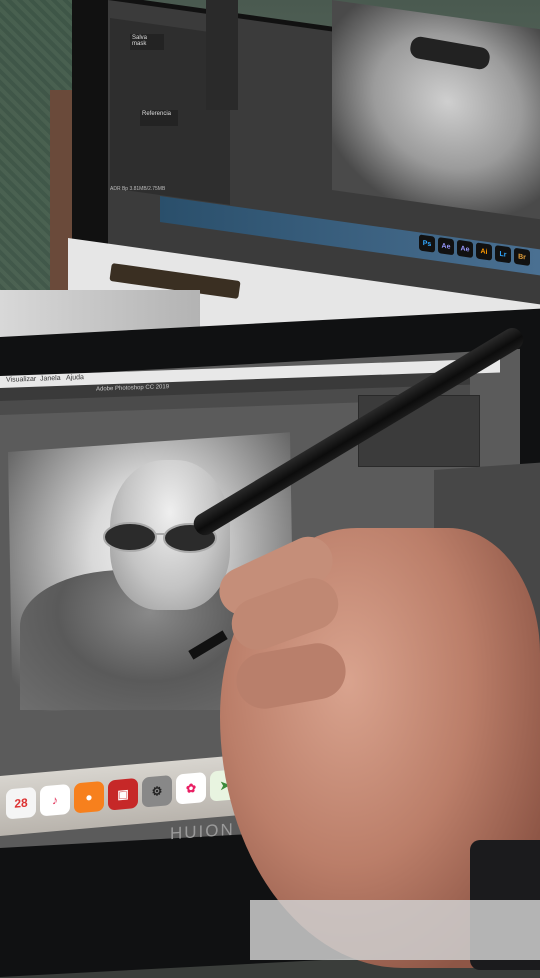 This screenshot has height=978, width=540. Describe the element at coordinates (50, 379) in the screenshot. I see `menu-janela: Janela` at that location.